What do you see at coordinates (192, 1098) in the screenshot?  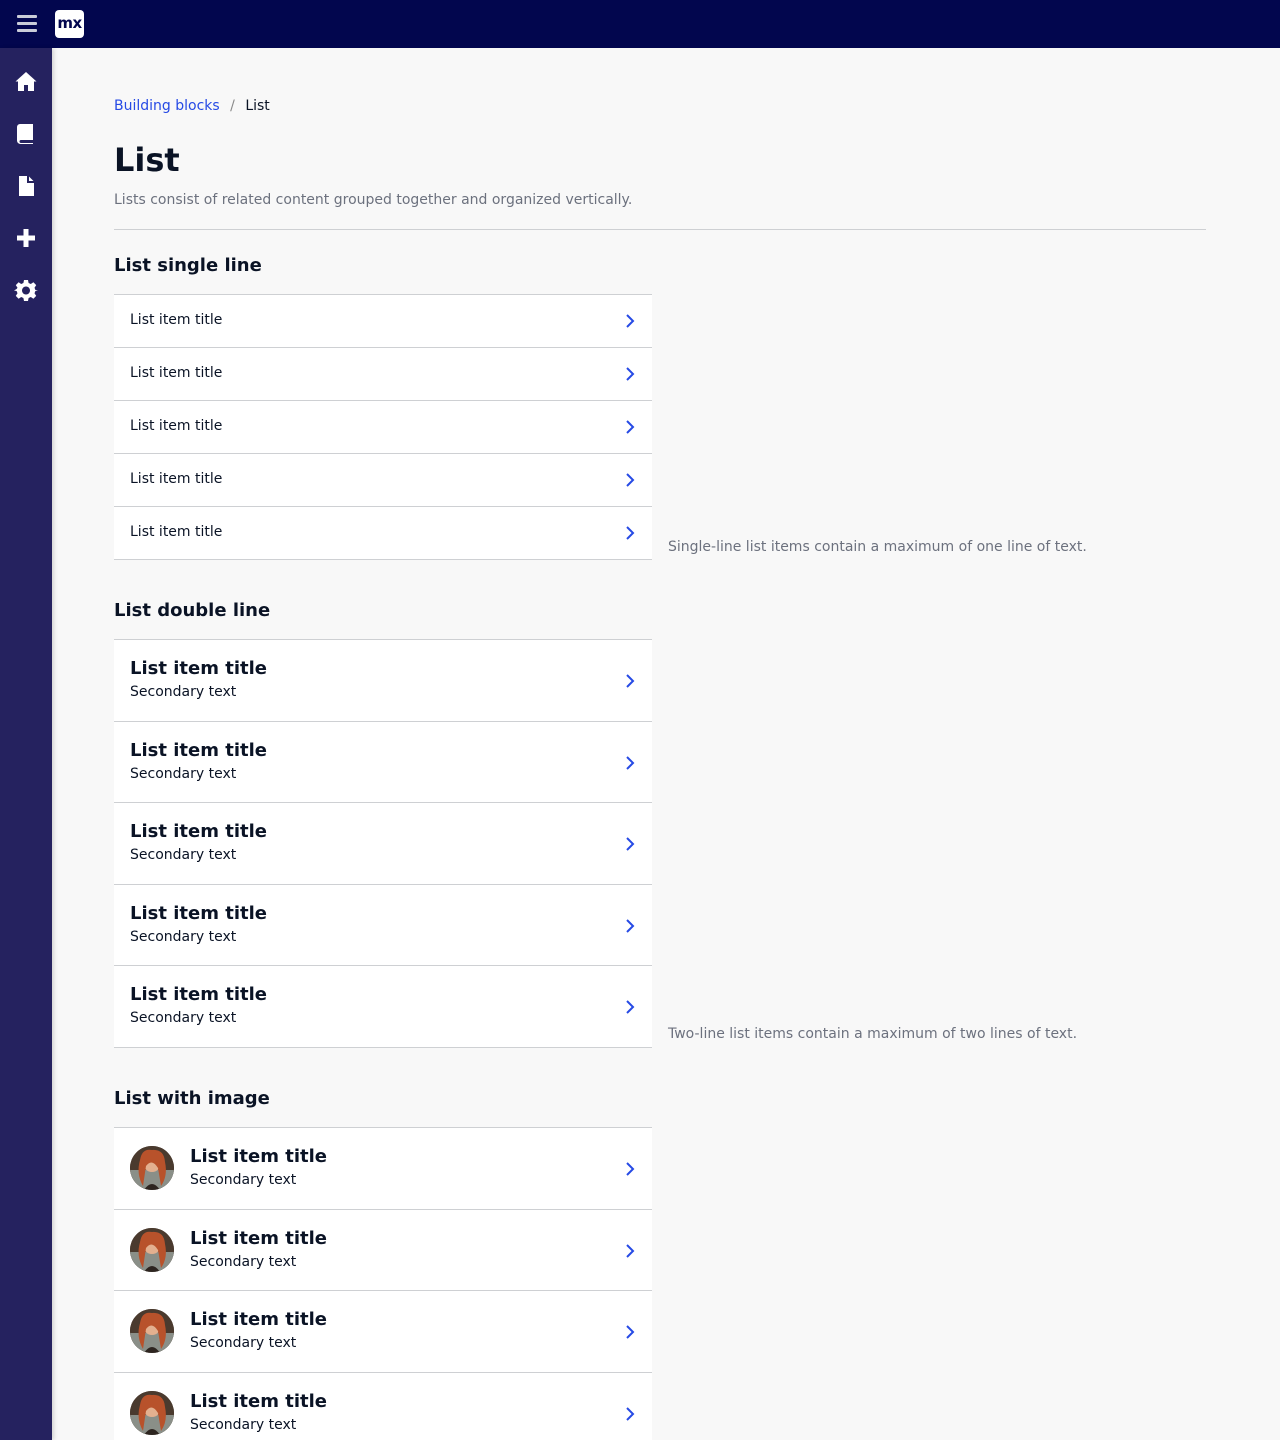 I see `section-title-image: List with image` at bounding box center [192, 1098].